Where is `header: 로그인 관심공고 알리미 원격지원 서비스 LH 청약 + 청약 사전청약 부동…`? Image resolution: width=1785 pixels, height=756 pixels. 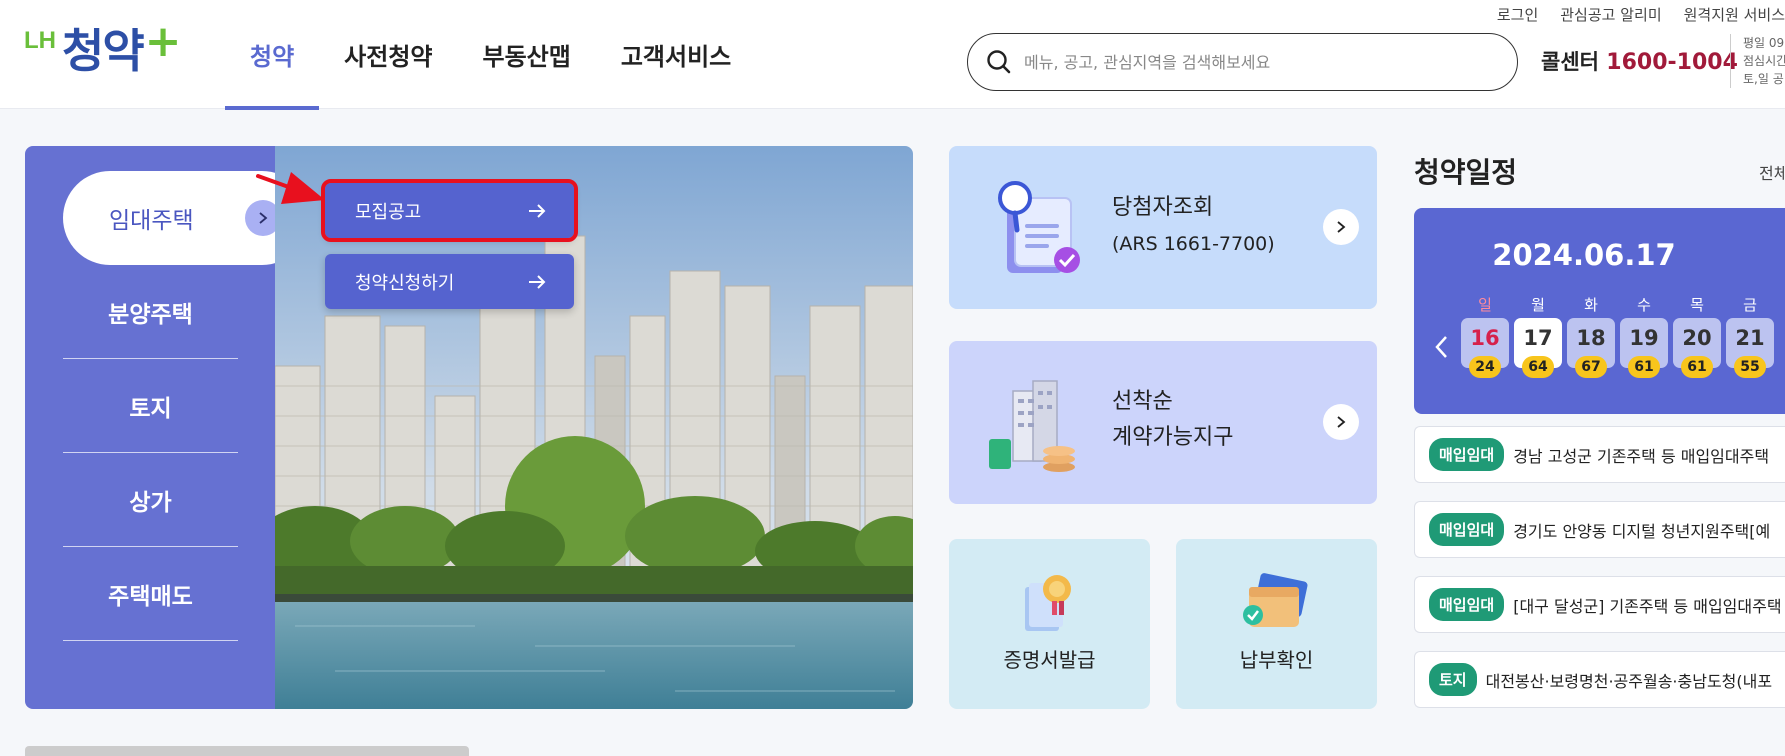 header: 로그인 관심공고 알리미 원격지원 서비스 LH 청약 + 청약 사전청약 부동… is located at coordinates (892, 55).